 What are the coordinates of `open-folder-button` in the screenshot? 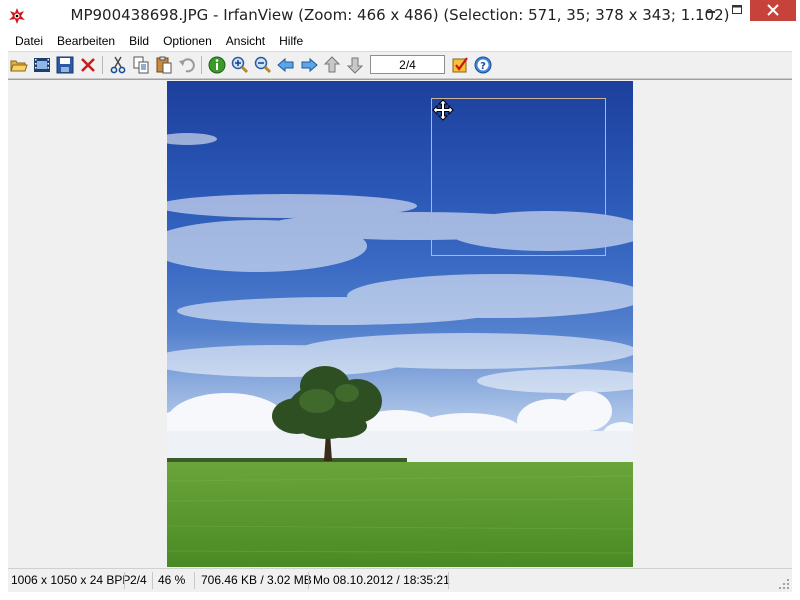 It's located at (19, 65).